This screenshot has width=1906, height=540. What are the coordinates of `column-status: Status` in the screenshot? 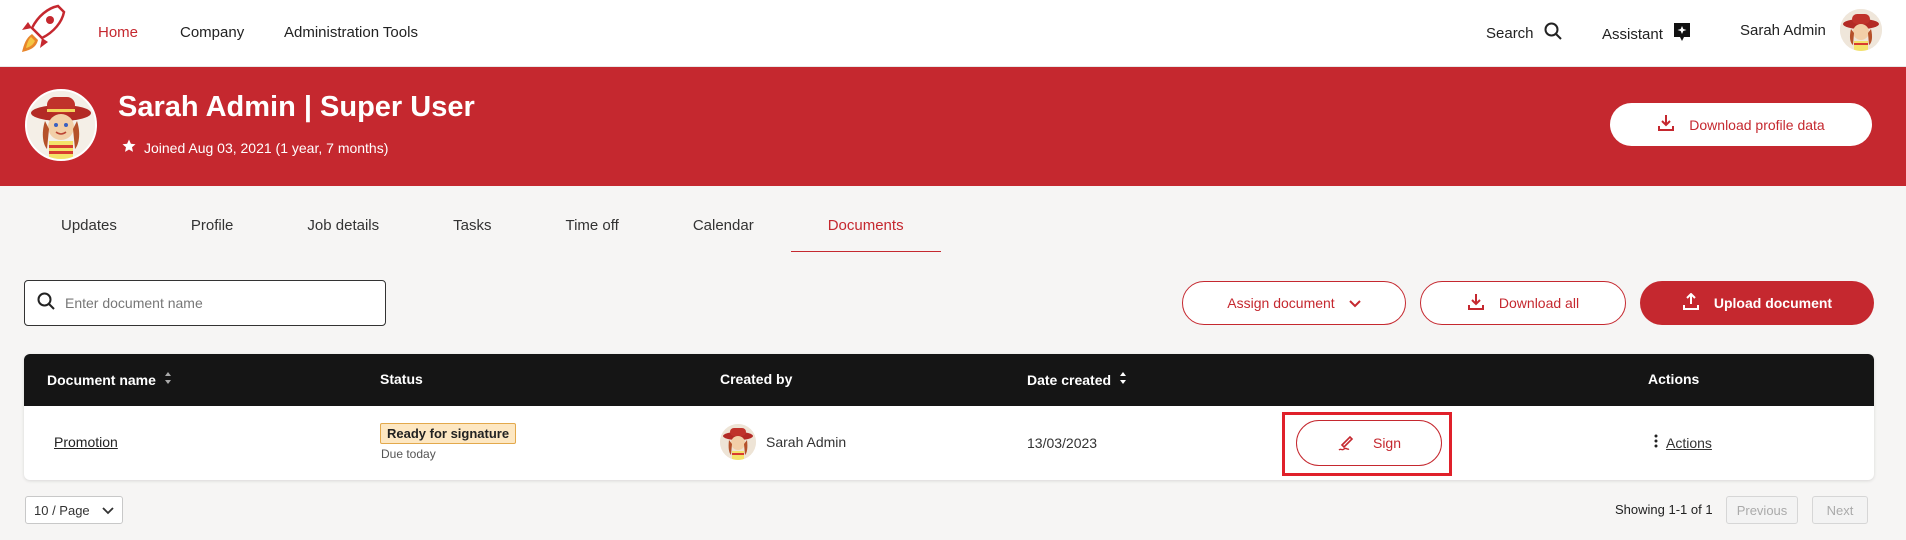 It's located at (401, 379).